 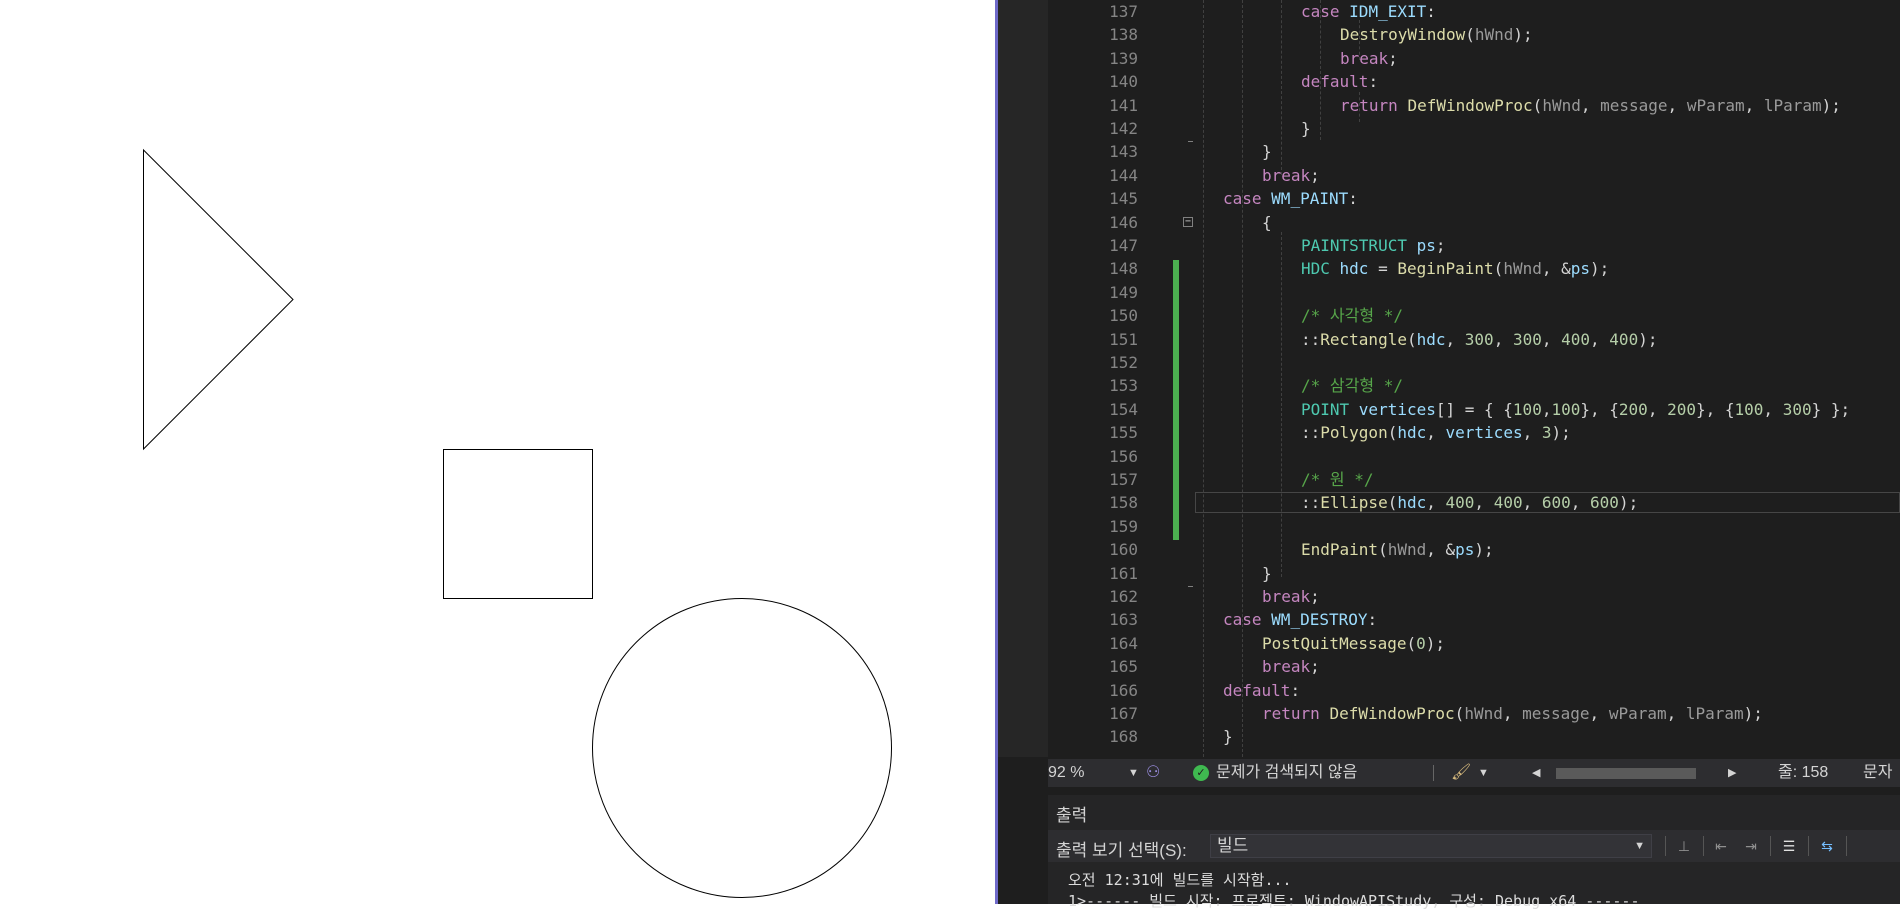 I want to click on code-line: 156, so click(x=1449, y=456).